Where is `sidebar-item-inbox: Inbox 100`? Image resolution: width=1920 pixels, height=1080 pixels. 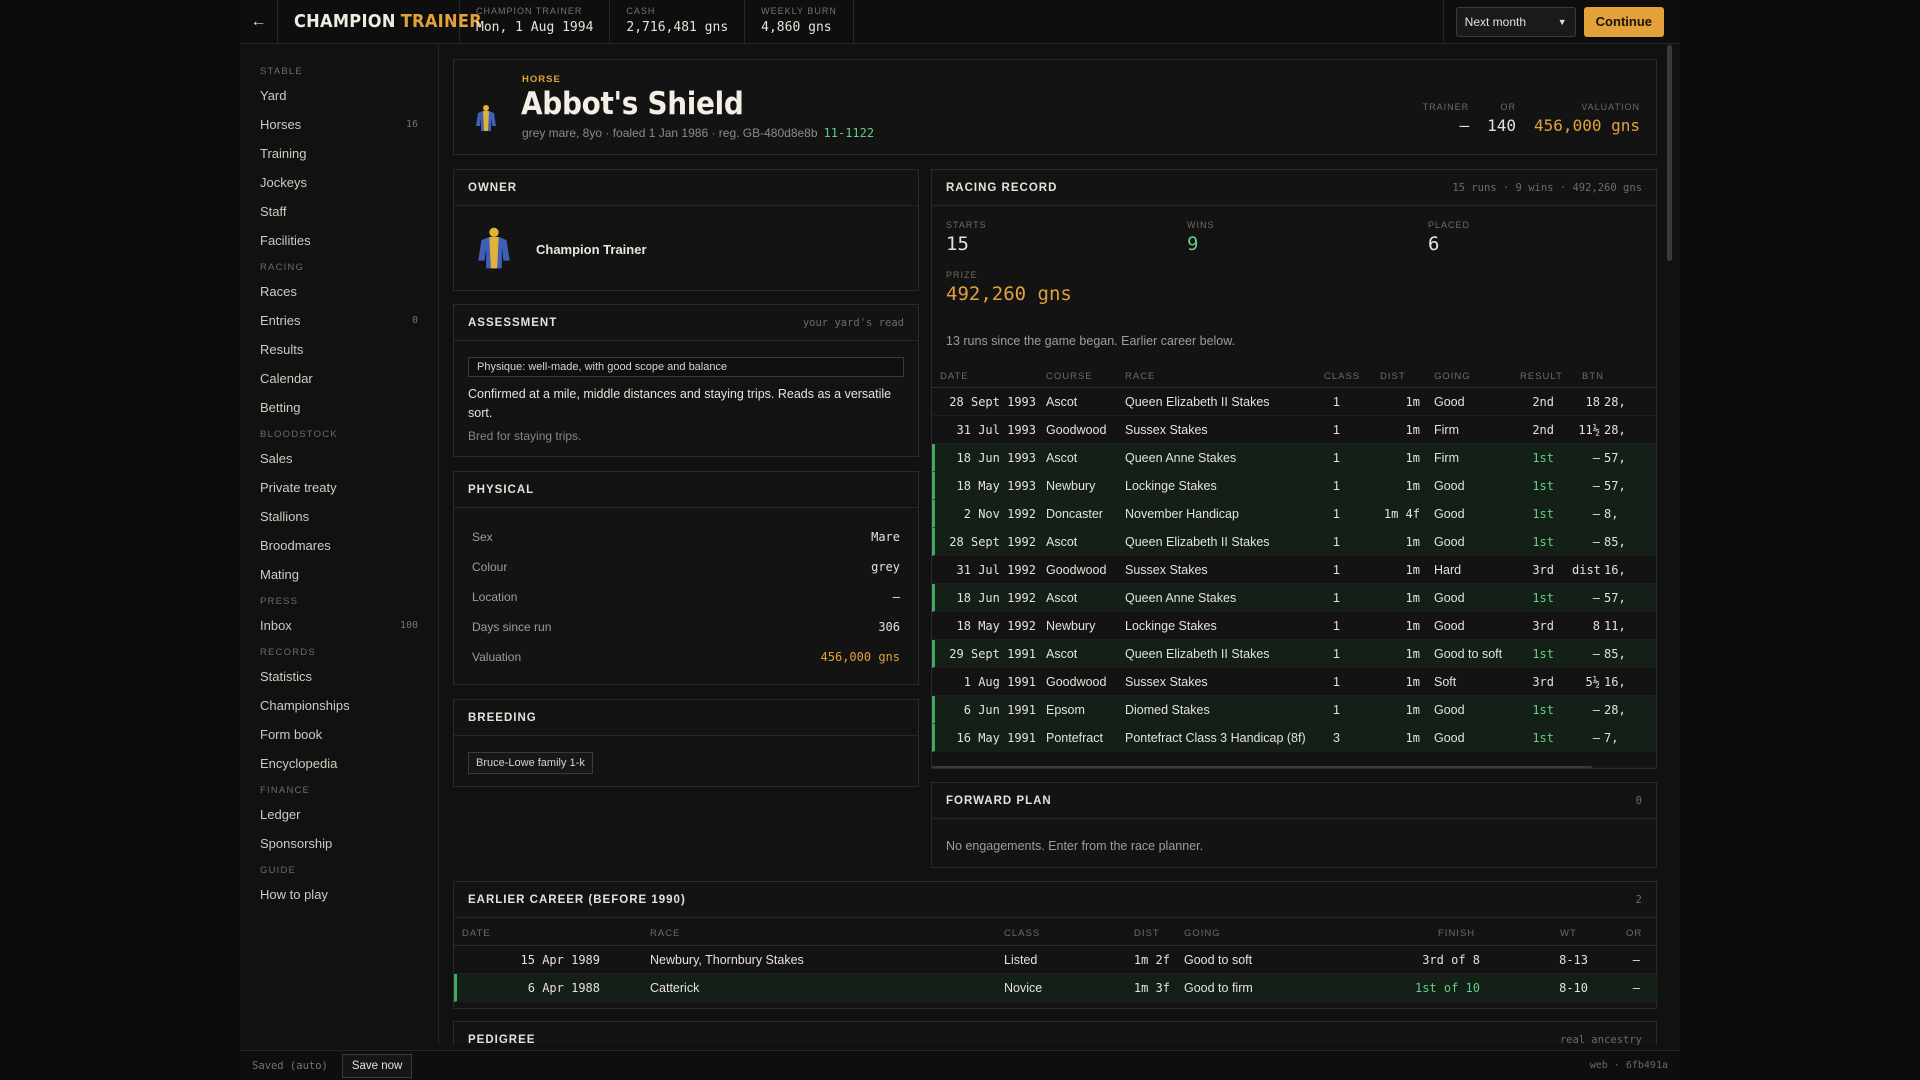
sidebar-item-inbox: Inbox 100 is located at coordinates (339, 625).